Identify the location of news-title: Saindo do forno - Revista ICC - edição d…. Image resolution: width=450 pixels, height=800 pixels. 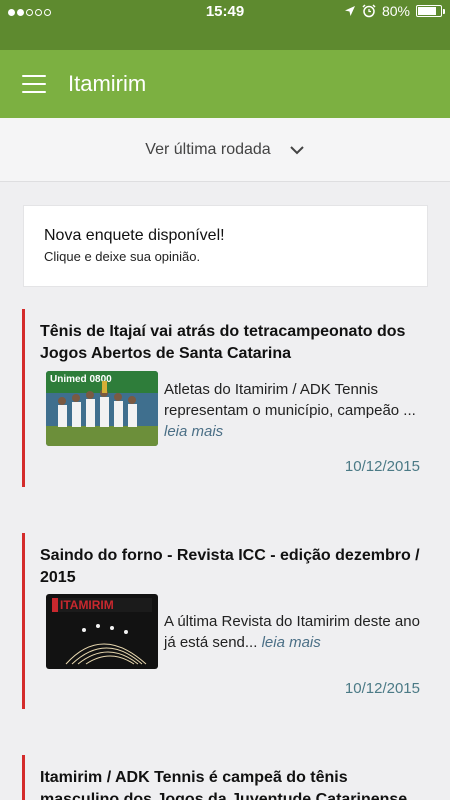
(230, 566).